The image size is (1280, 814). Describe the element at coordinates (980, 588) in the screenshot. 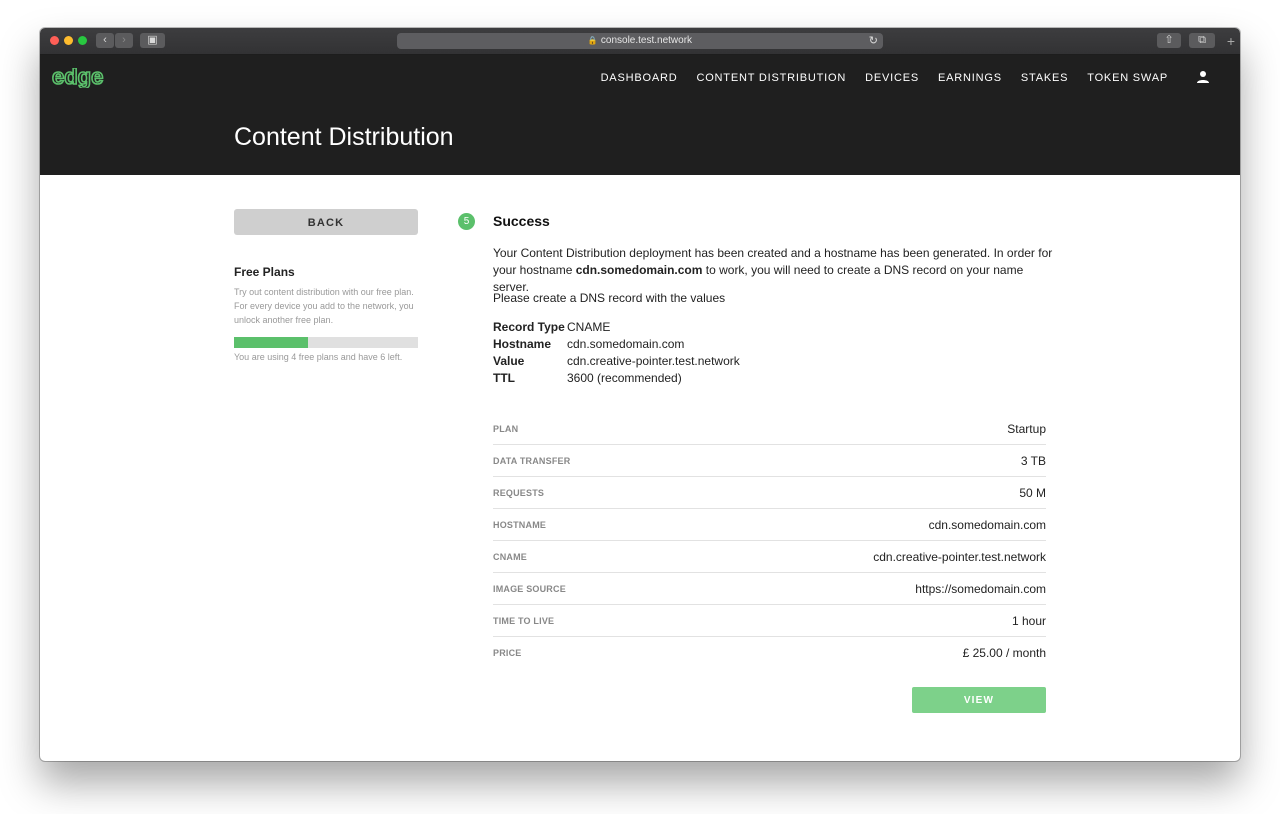

I see `summary-value: https://somedomain.com` at that location.